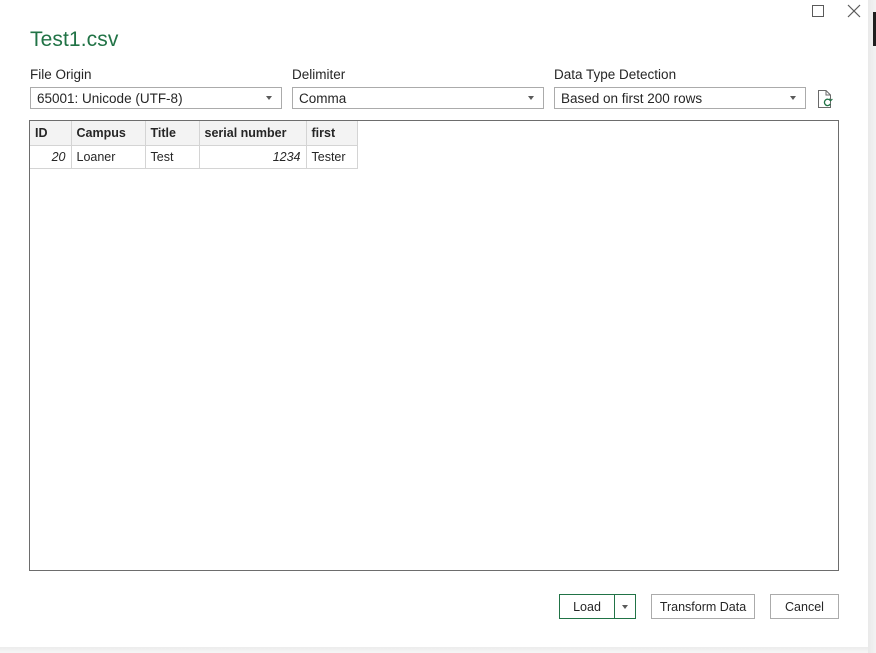 The height and width of the screenshot is (653, 876). Describe the element at coordinates (332, 133) in the screenshot. I see `column-header-first: first` at that location.